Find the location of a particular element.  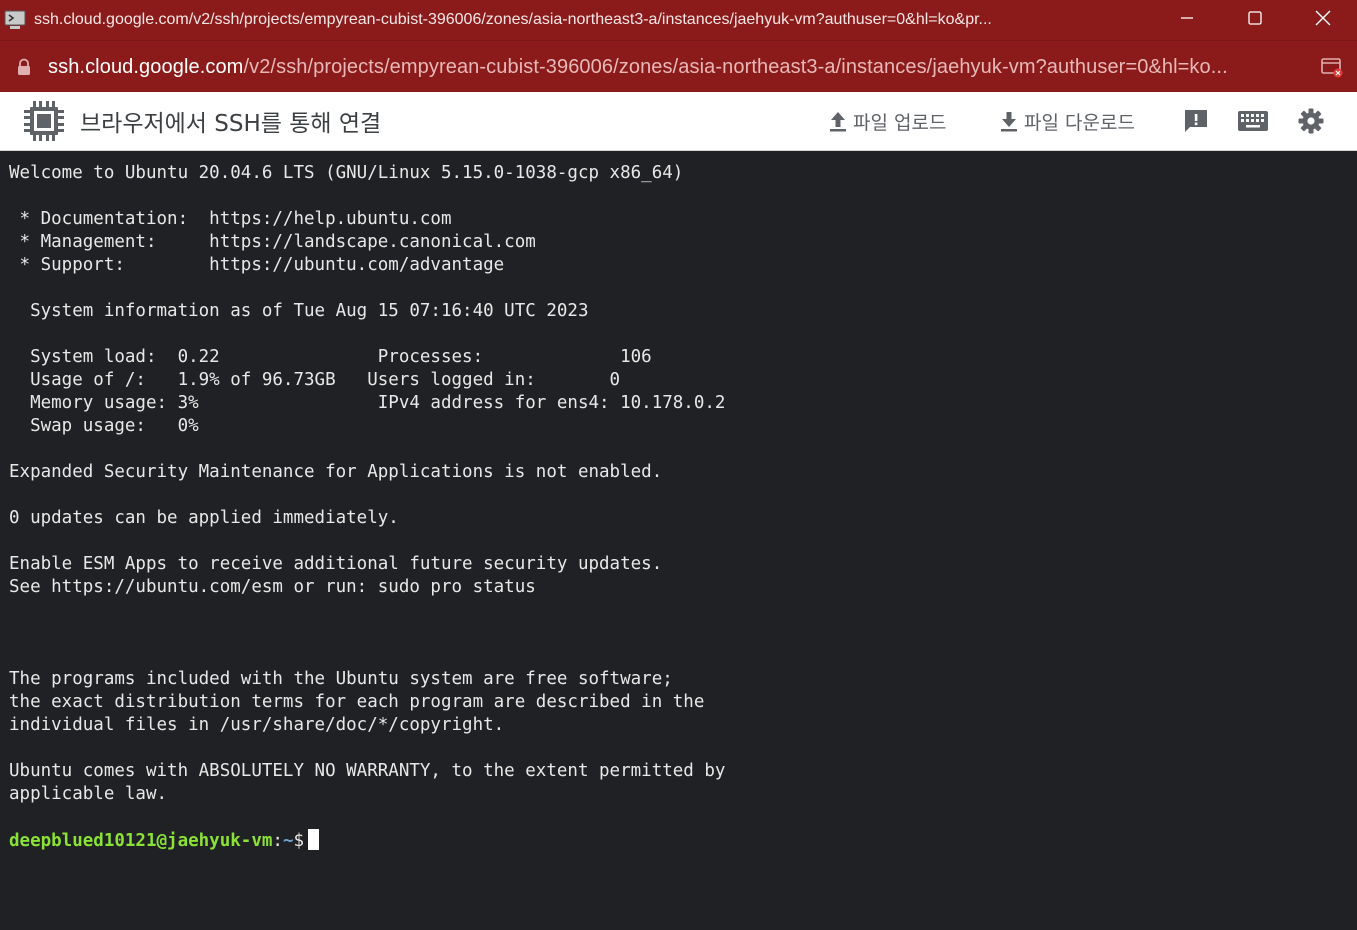

compute-chip-icon is located at coordinates (44, 121).